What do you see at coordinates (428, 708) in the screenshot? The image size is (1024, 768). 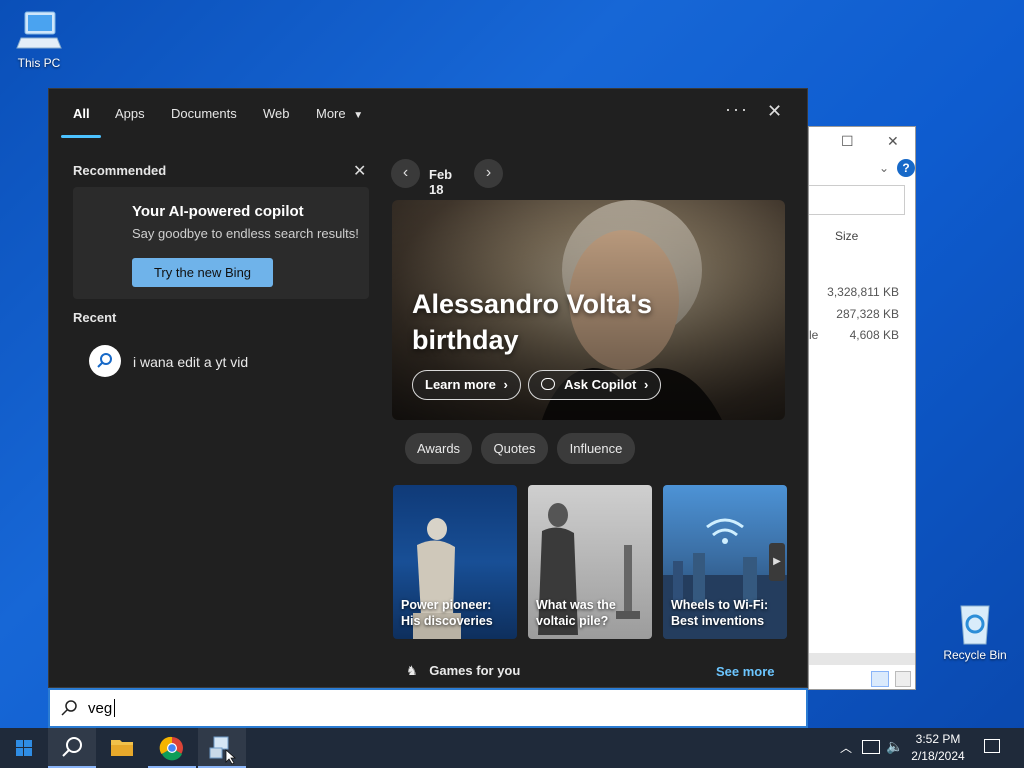 I see `search-box: veg` at bounding box center [428, 708].